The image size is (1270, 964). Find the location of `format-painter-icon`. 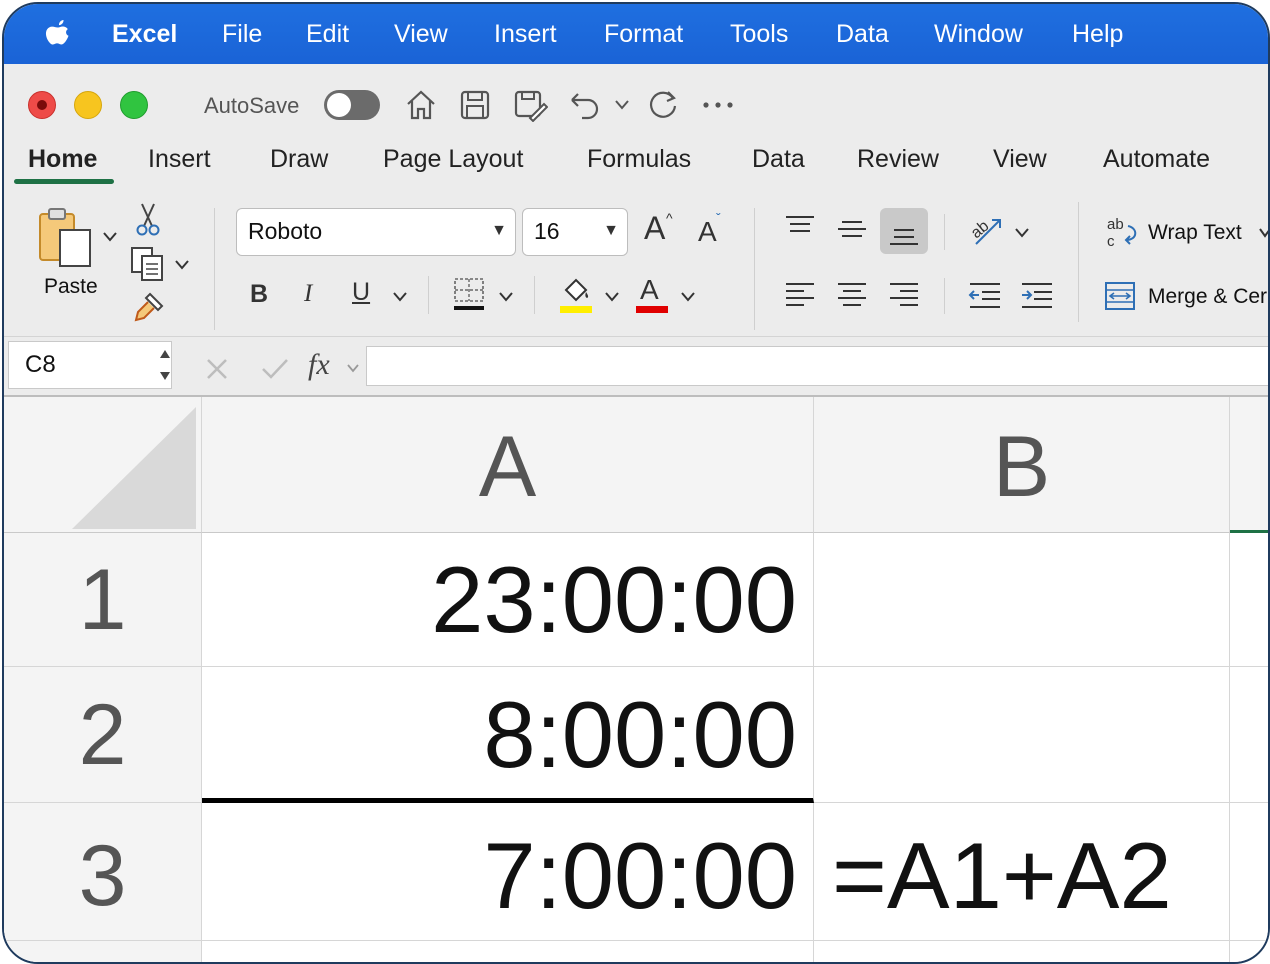

format-painter-icon is located at coordinates (149, 307).